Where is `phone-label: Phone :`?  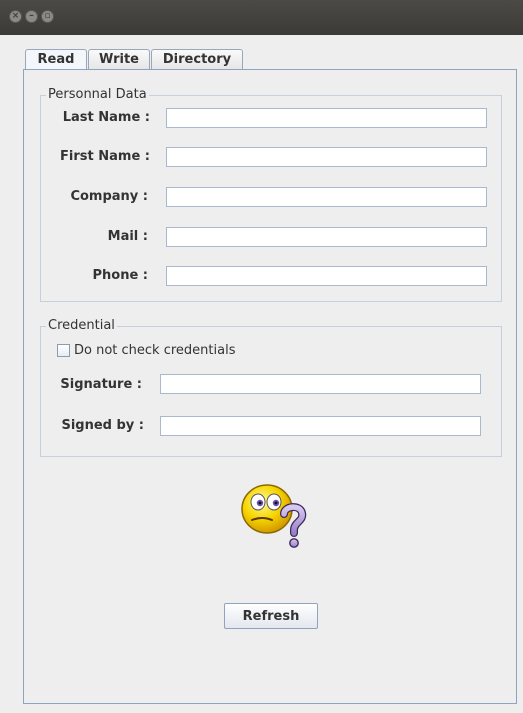
phone-label: Phone : is located at coordinates (120, 275).